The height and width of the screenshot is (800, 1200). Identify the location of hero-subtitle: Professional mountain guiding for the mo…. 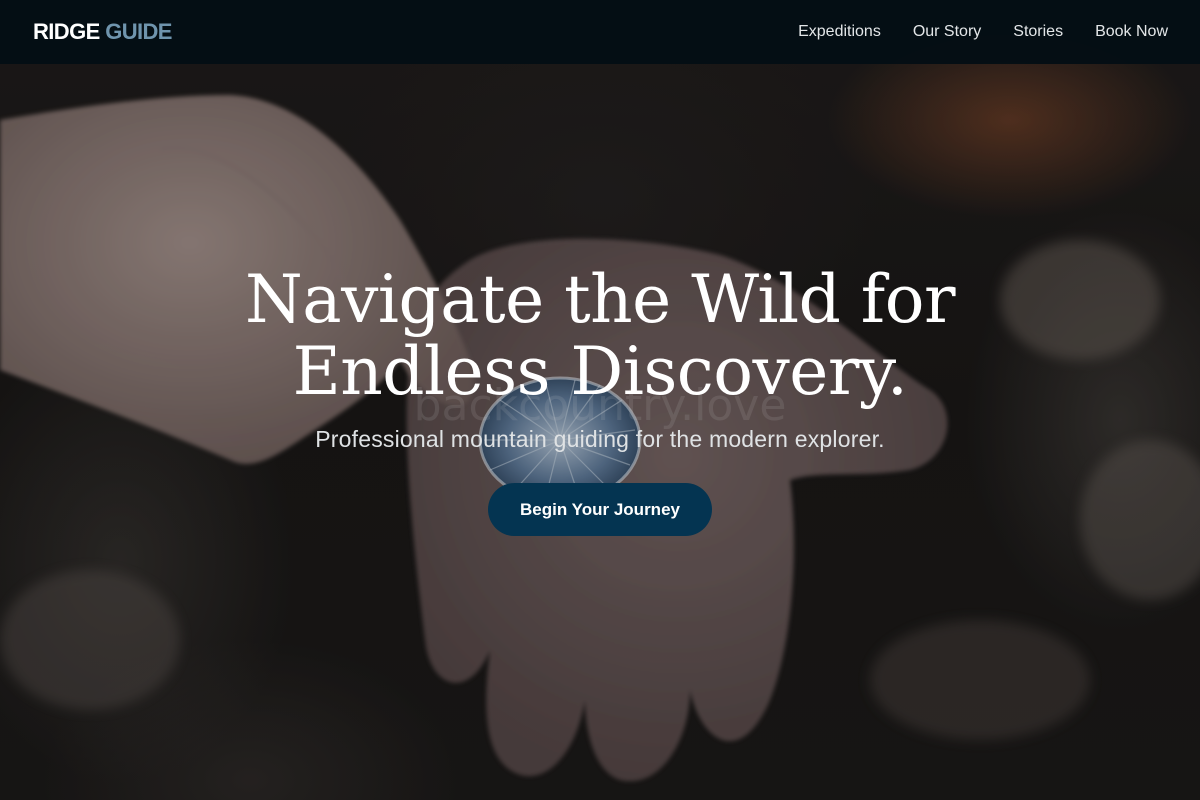
(600, 439).